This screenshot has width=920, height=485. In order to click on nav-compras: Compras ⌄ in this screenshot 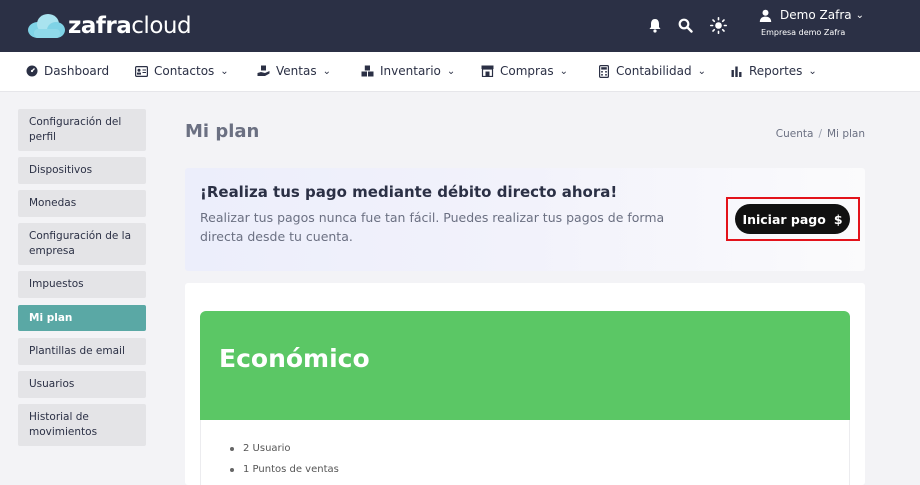, I will do `click(524, 71)`.